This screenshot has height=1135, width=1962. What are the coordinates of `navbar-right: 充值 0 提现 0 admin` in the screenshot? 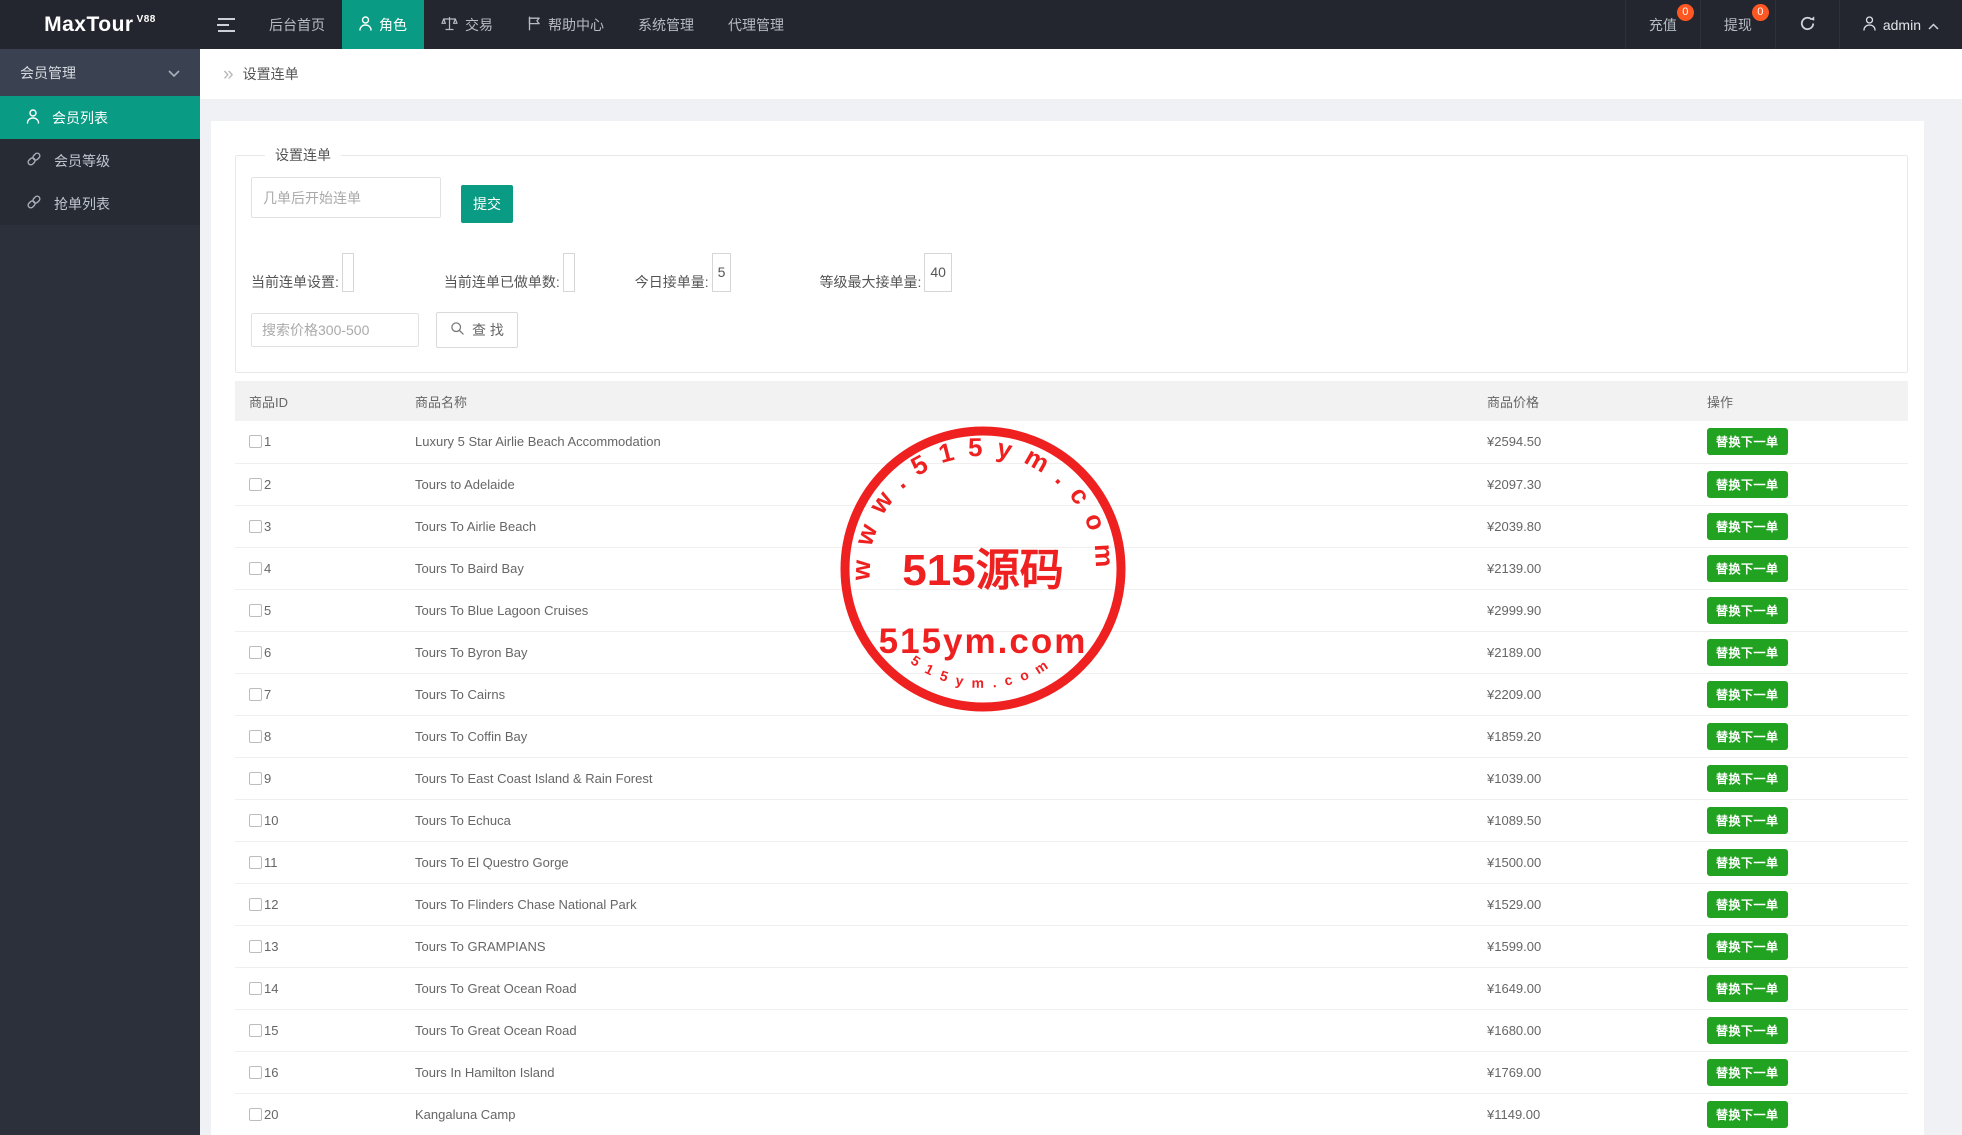 It's located at (1793, 24).